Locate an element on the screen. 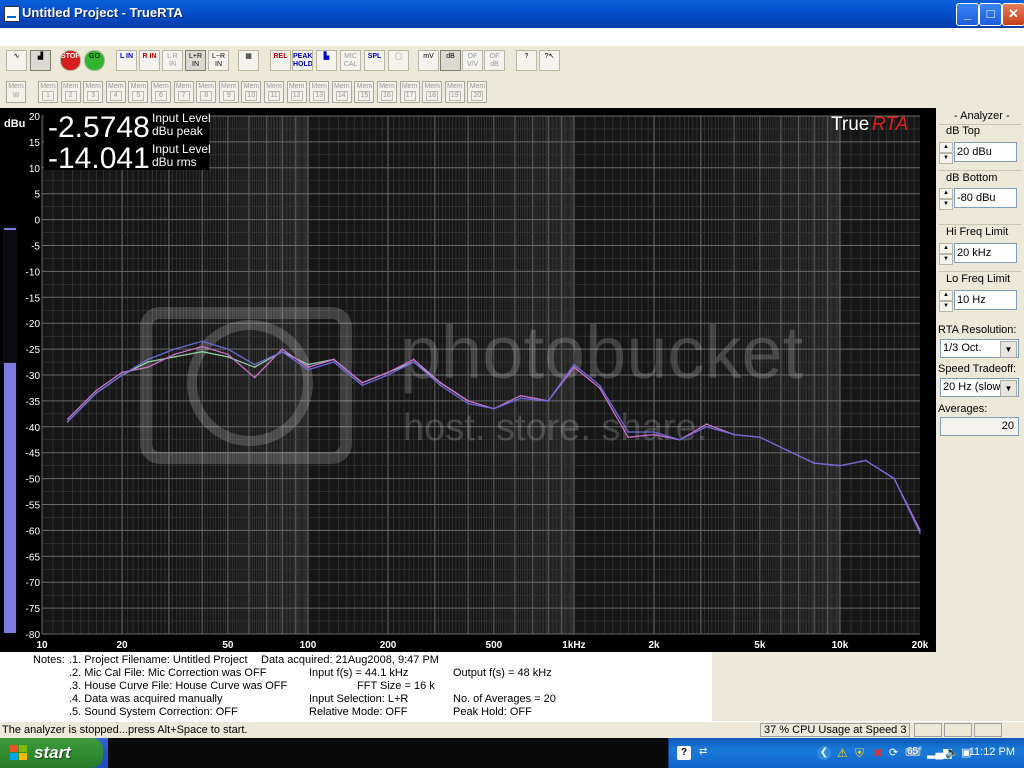  rta-resolution-select: 1/3 Oct. ▼ is located at coordinates (979, 348).